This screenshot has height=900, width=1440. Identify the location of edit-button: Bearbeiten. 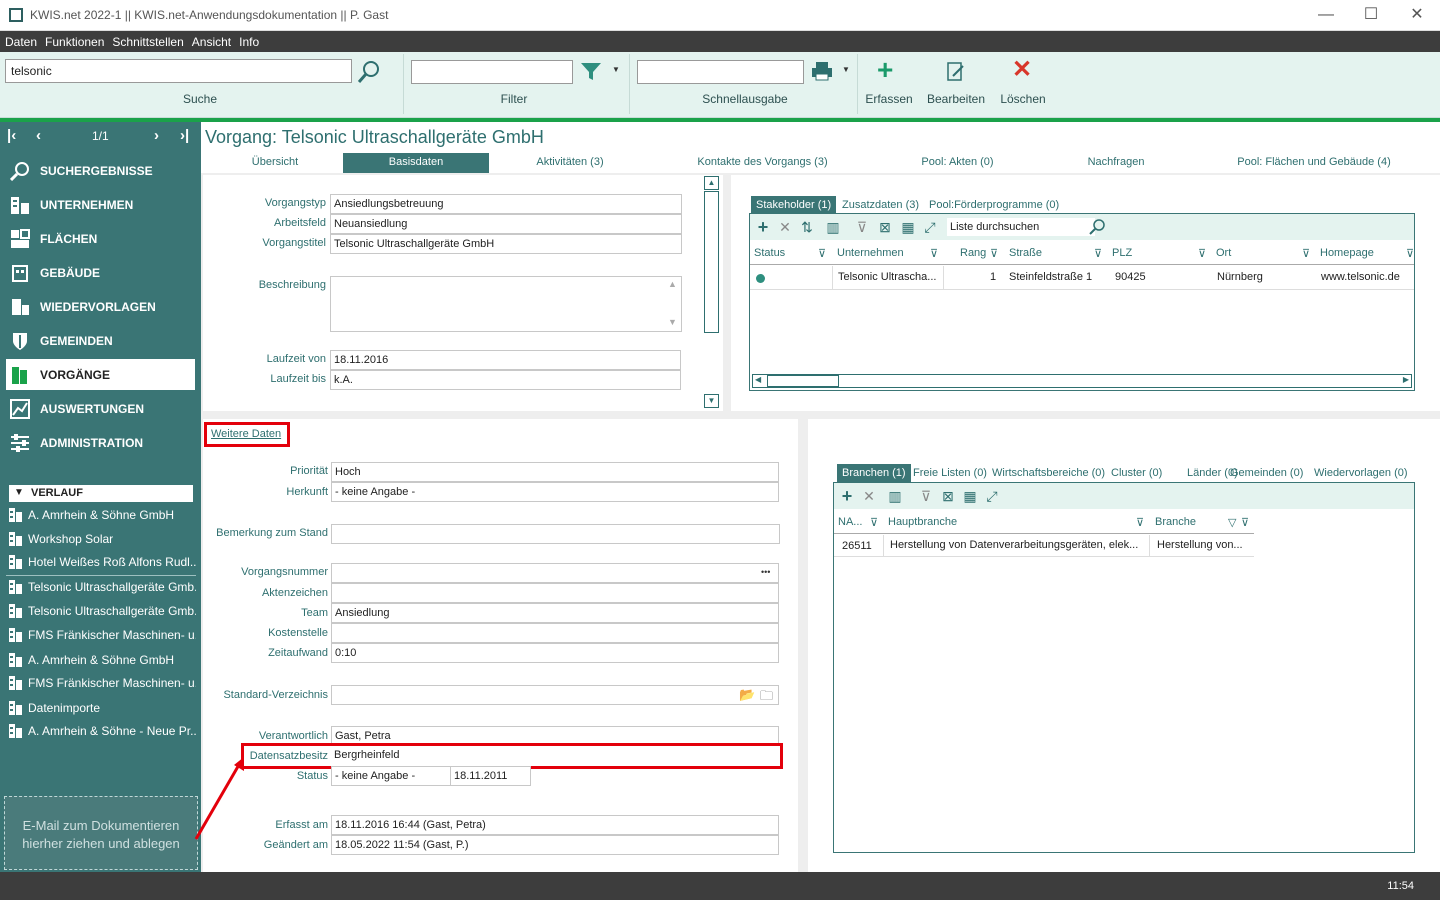
(956, 84).